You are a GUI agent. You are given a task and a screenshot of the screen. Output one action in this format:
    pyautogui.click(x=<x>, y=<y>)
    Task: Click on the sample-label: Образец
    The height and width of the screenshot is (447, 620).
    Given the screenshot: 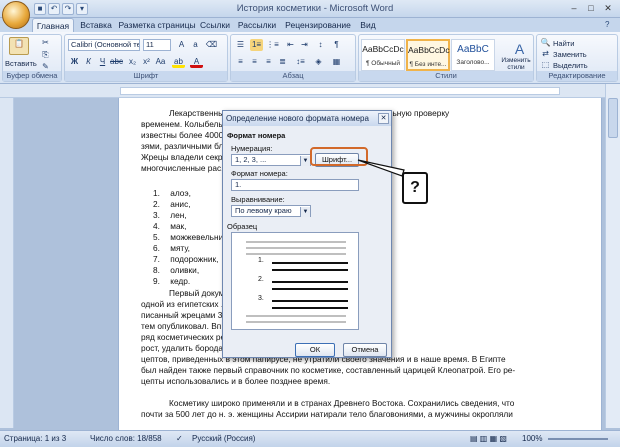 What is the action you would take?
    pyautogui.click(x=242, y=226)
    